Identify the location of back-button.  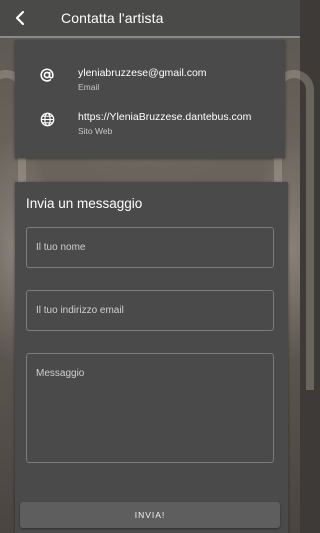
(20, 18).